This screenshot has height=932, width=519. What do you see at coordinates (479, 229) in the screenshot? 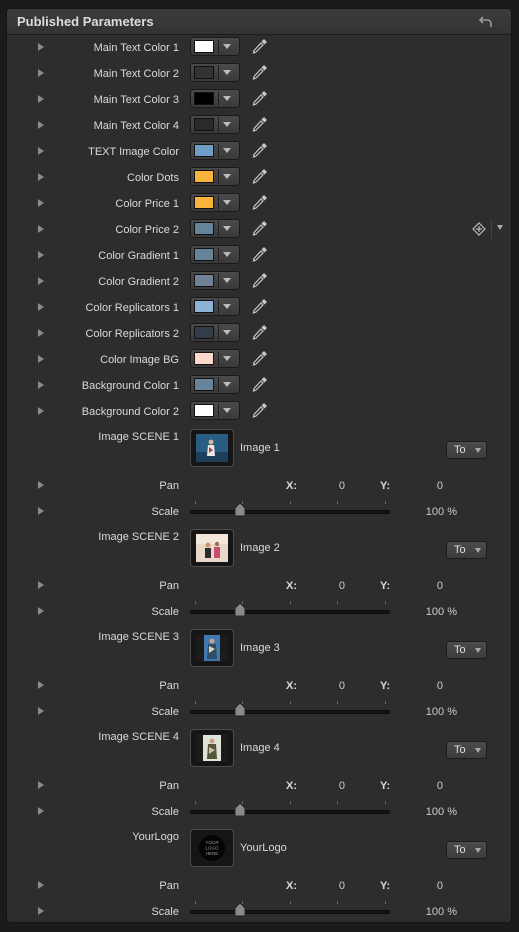
I see `keyframe-diamond-icon` at bounding box center [479, 229].